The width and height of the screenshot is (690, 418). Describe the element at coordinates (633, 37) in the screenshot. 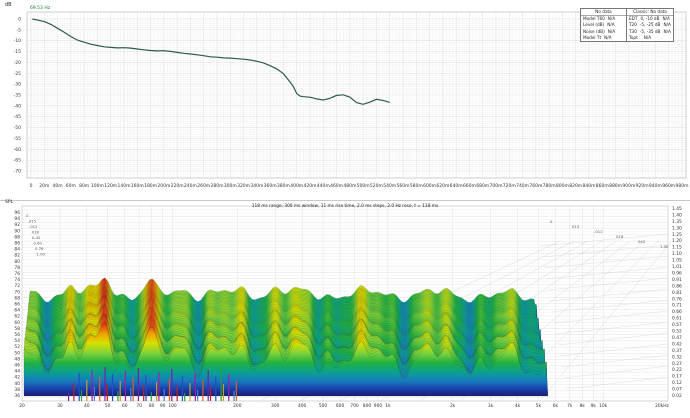

I see `classic-results-cell: Topt` at that location.